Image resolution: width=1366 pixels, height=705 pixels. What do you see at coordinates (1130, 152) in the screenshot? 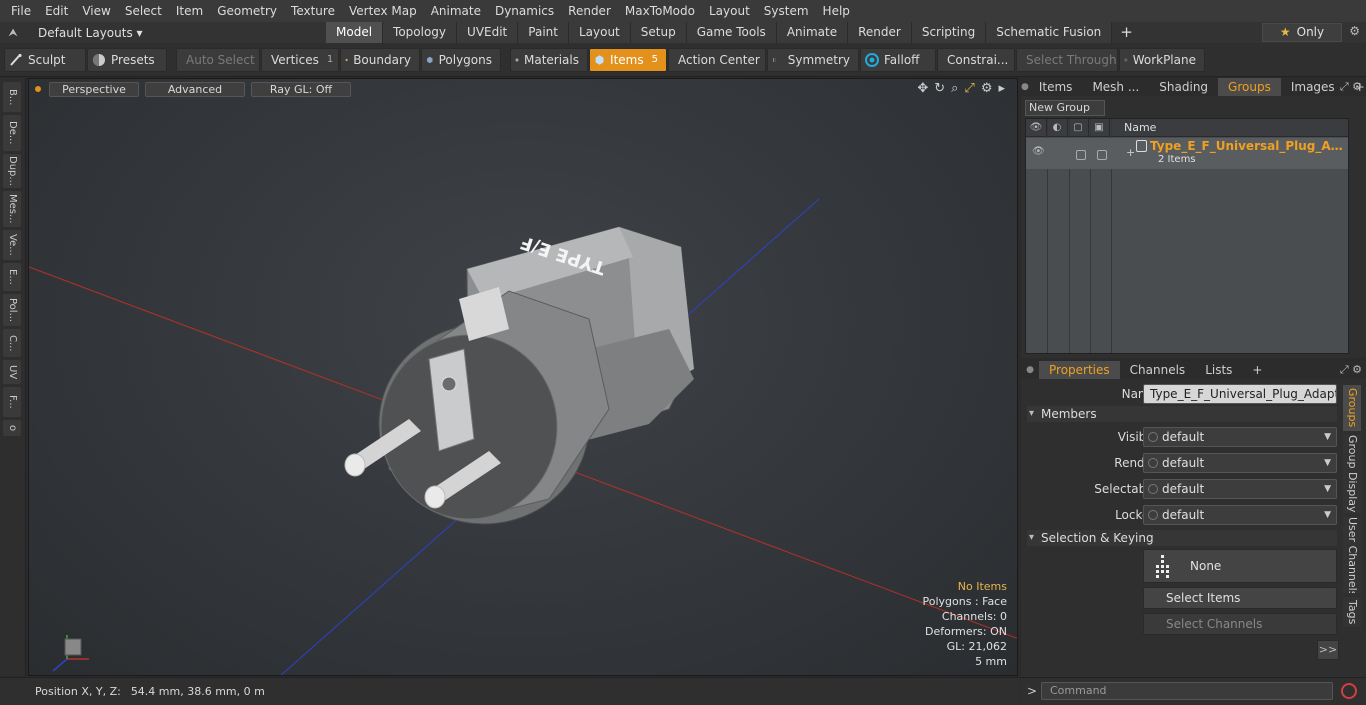
I see `expand-plus-icon: +` at bounding box center [1130, 152].